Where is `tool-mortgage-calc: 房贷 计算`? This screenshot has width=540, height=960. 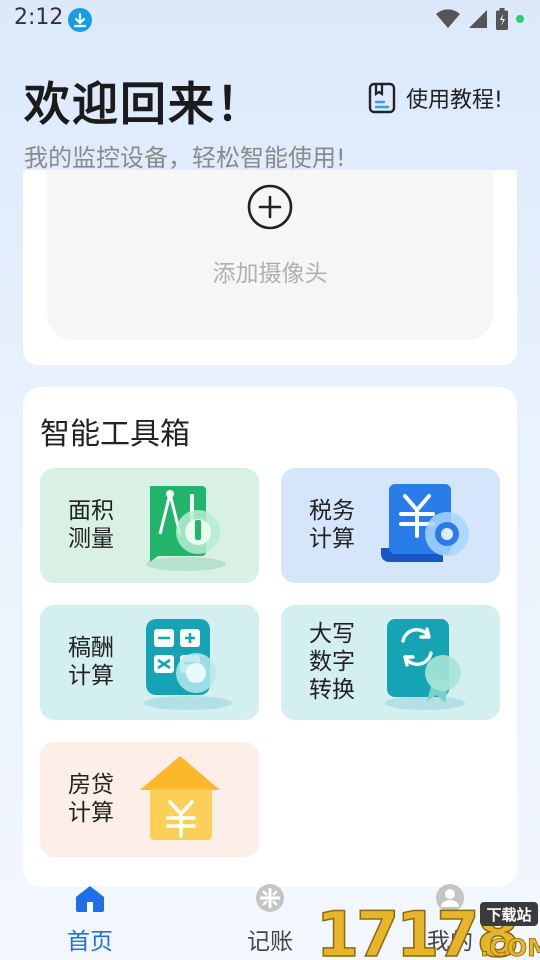 tool-mortgage-calc: 房贷 计算 is located at coordinates (149, 799).